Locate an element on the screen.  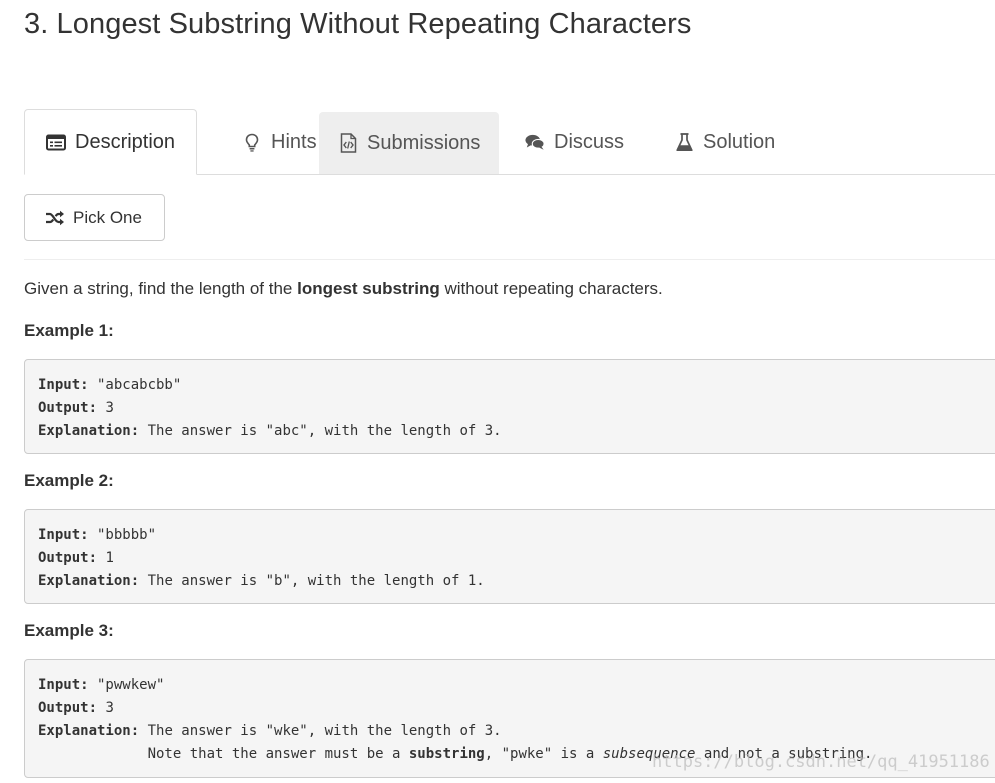
example-1-input-line: Input: "abcabcbb" is located at coordinates (516, 385).